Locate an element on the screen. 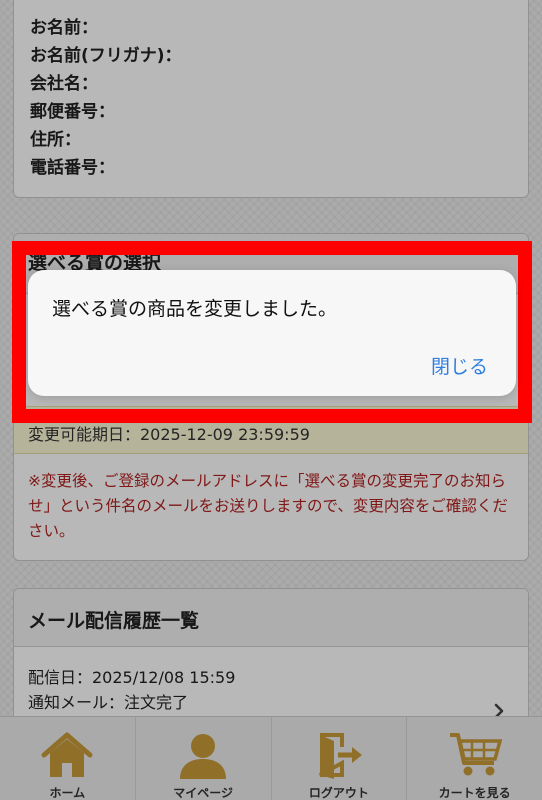 The image size is (542, 800). alert-message: 選べる賞の商品を変更しました。 is located at coordinates (195, 309).